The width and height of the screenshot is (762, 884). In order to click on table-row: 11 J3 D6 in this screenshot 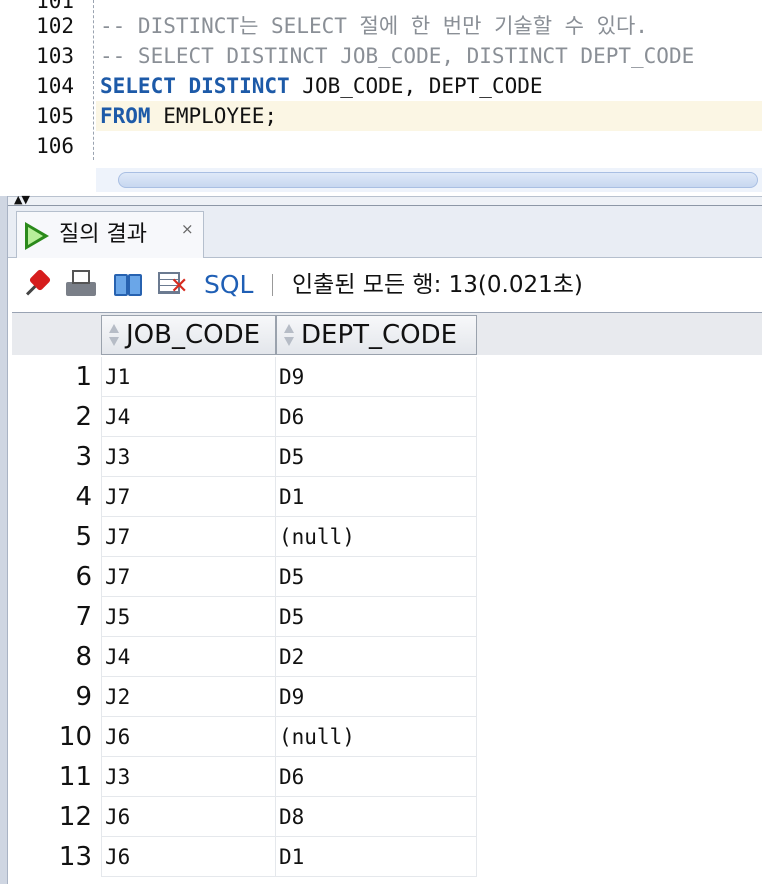, I will do `click(244, 777)`.